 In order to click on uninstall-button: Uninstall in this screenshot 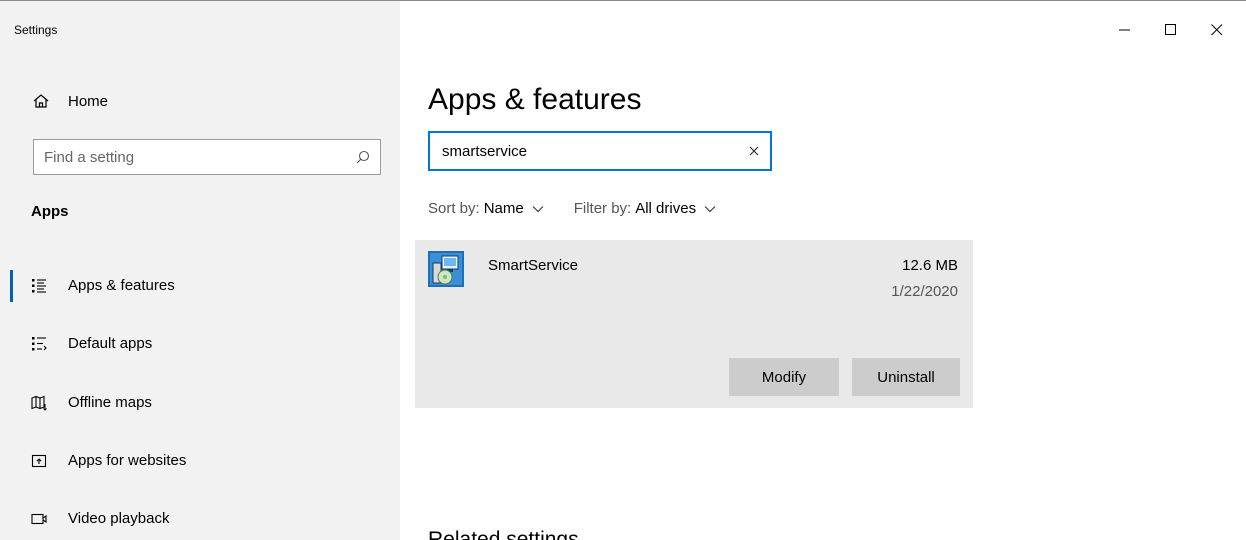, I will do `click(906, 377)`.